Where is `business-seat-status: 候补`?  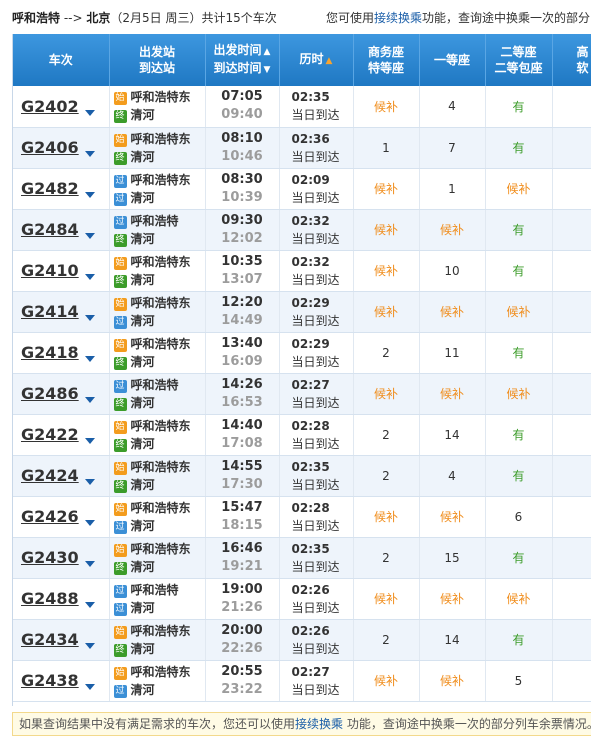
business-seat-status: 候补 is located at coordinates (385, 230).